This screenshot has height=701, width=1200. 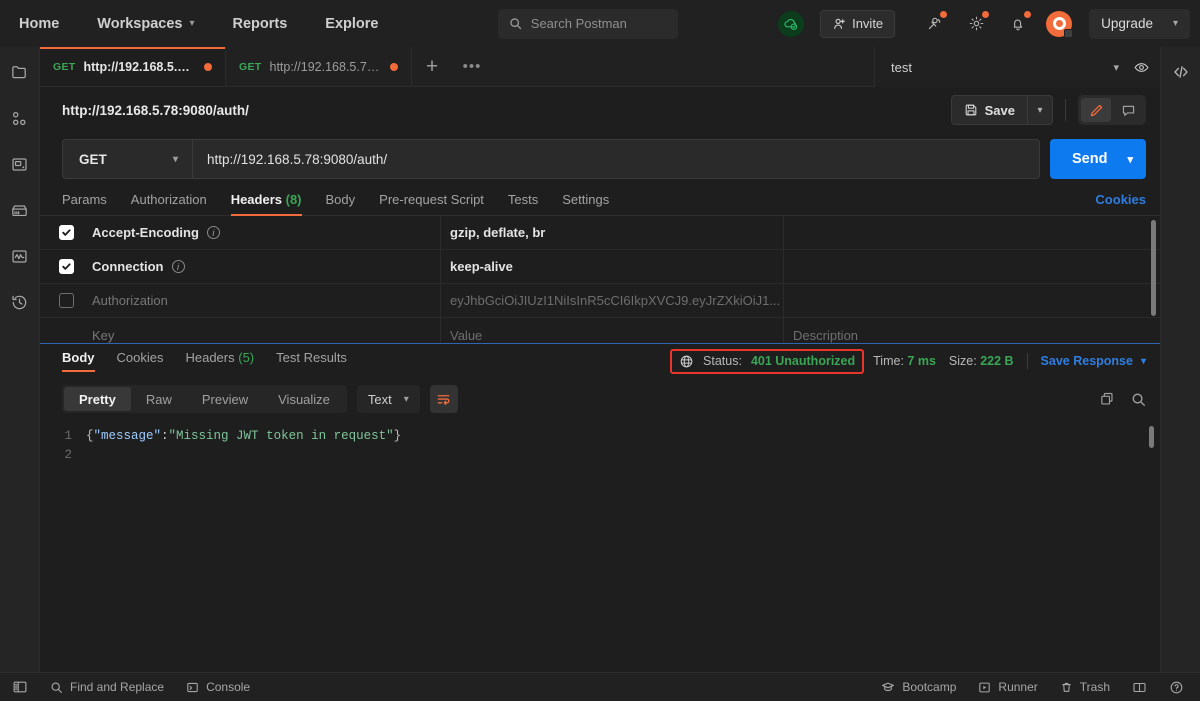 I want to click on satellite-icon, so click(x=934, y=24).